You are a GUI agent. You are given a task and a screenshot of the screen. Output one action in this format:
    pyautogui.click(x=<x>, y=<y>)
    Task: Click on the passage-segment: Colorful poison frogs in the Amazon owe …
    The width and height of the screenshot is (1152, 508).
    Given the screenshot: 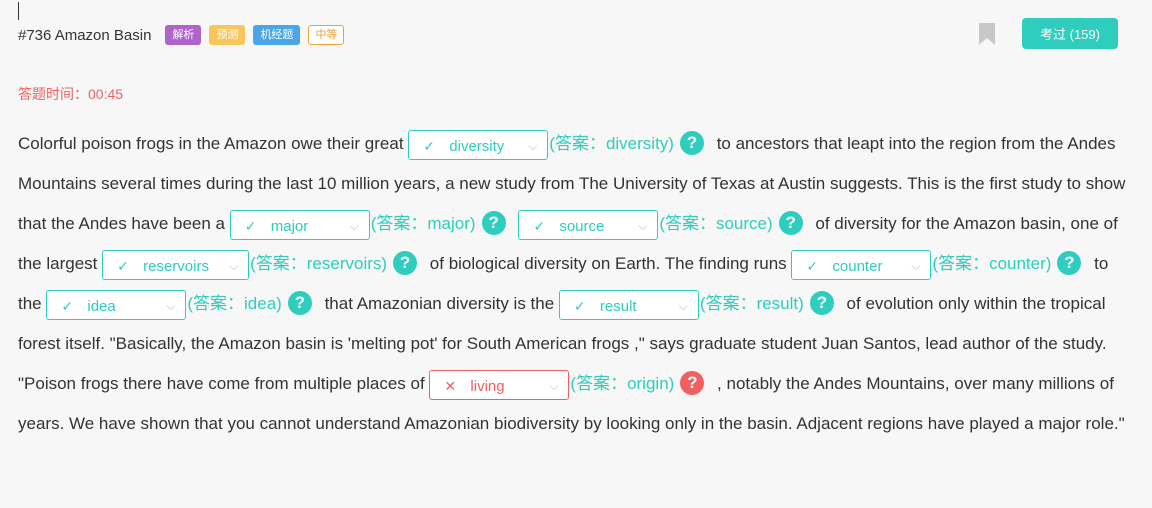 What is the action you would take?
    pyautogui.click(x=213, y=143)
    